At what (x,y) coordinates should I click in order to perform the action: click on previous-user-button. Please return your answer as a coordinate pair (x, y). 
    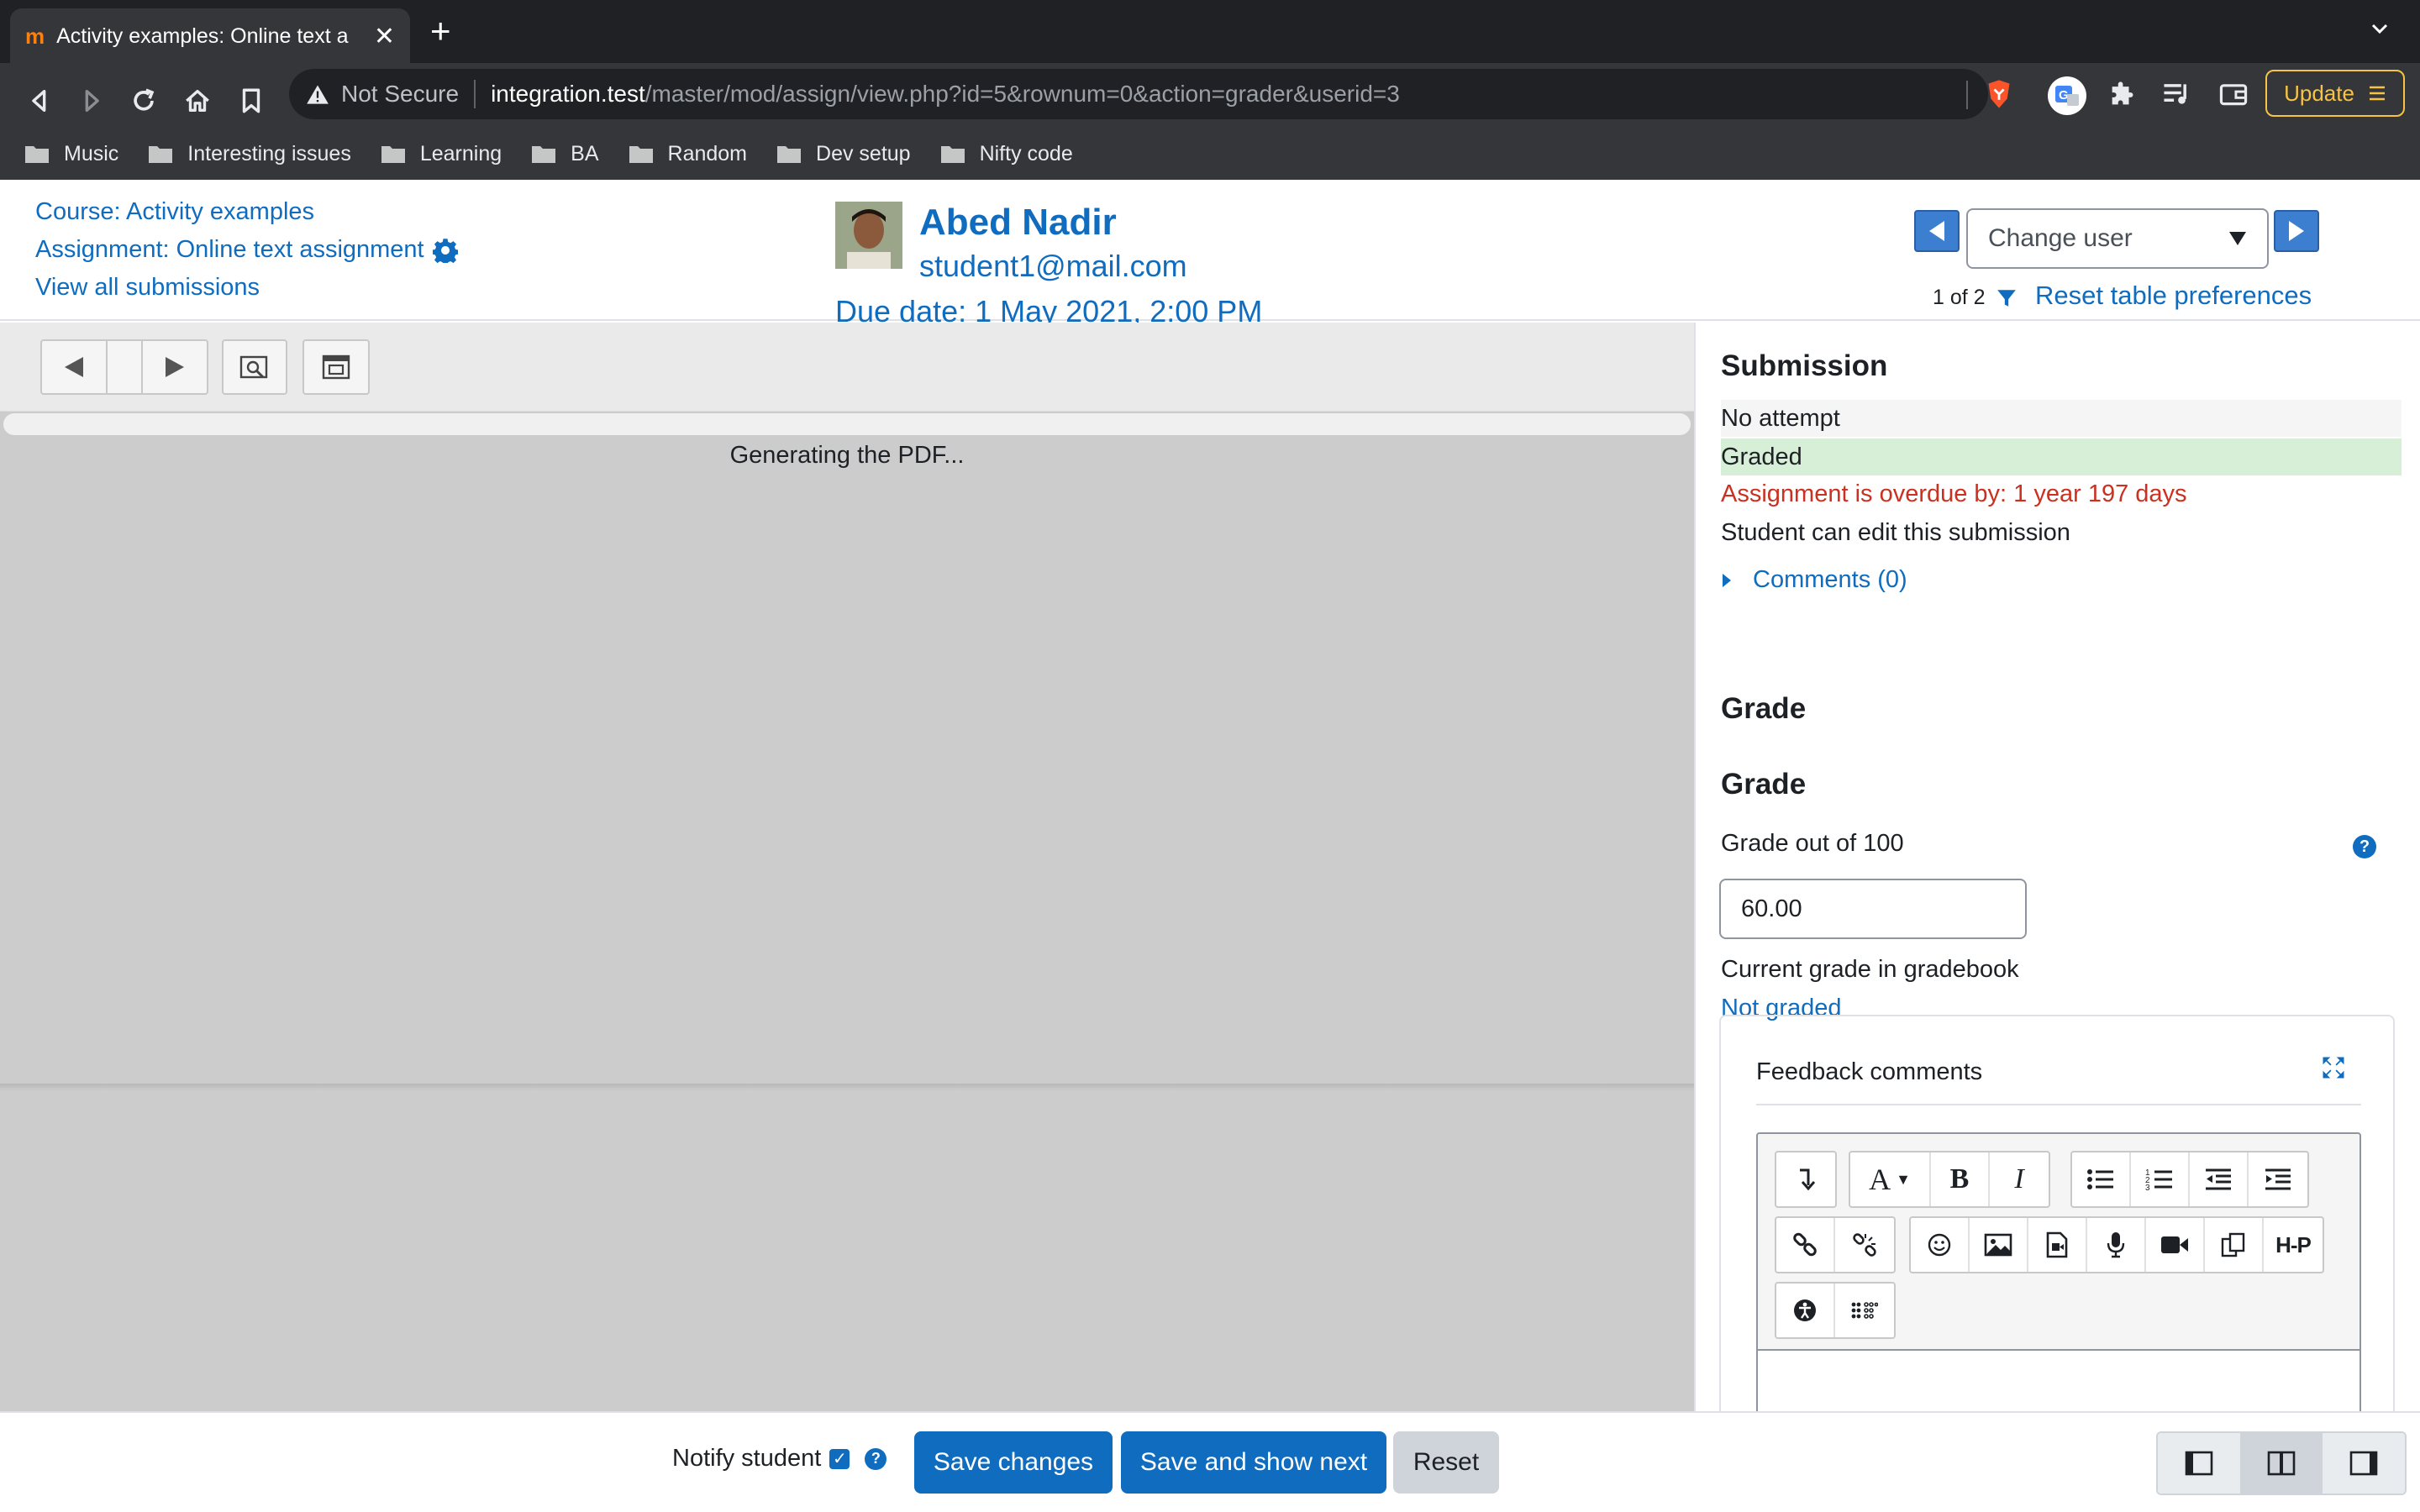
    Looking at the image, I should click on (1937, 231).